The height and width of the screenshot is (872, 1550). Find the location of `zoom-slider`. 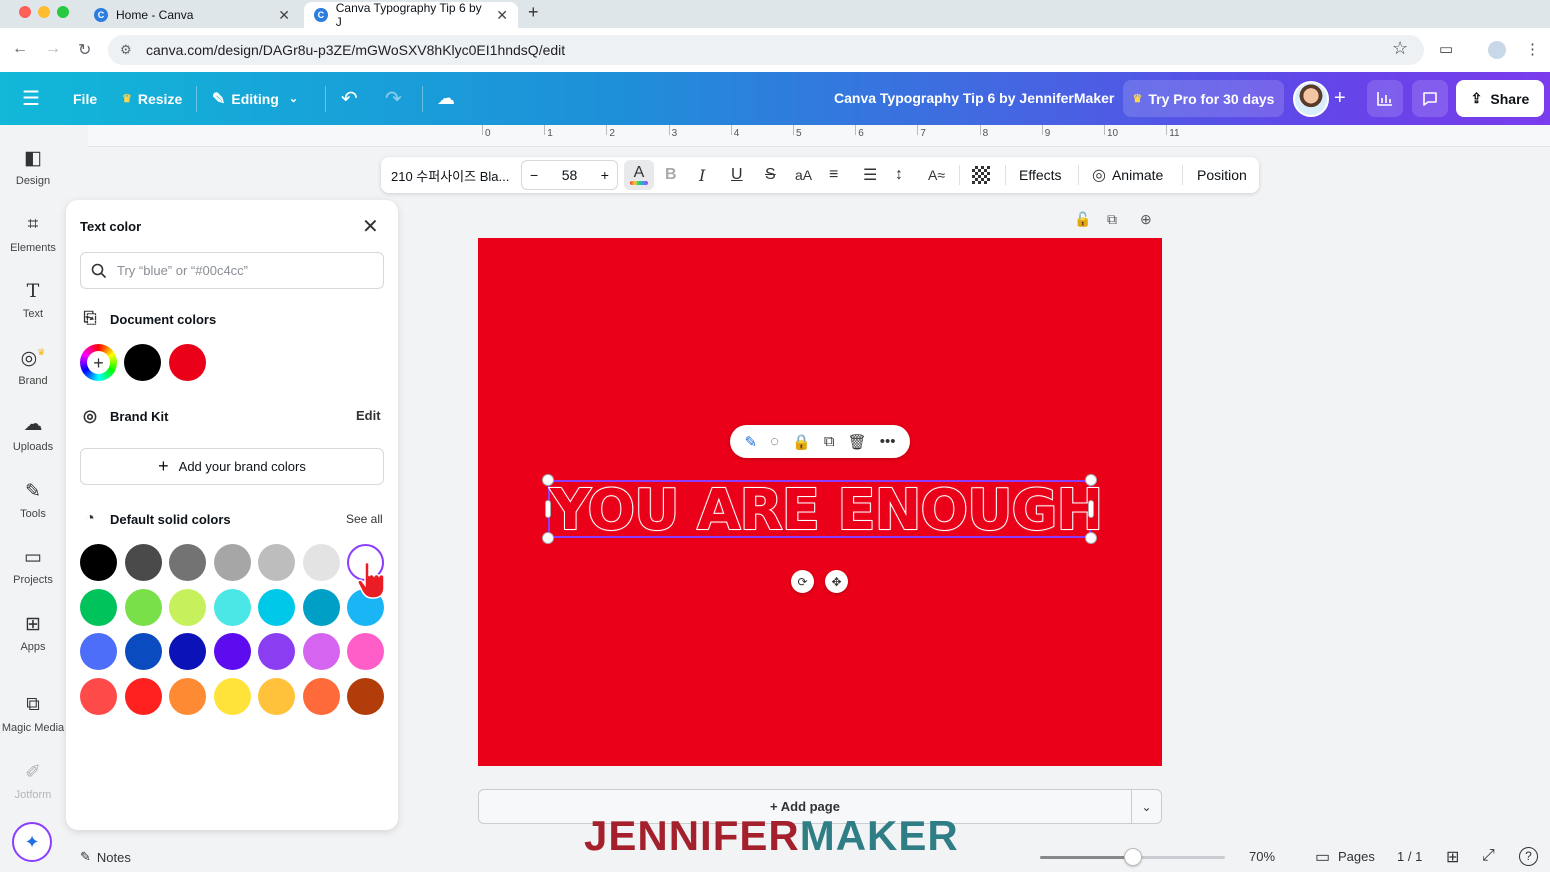

zoom-slider is located at coordinates (1132, 857).